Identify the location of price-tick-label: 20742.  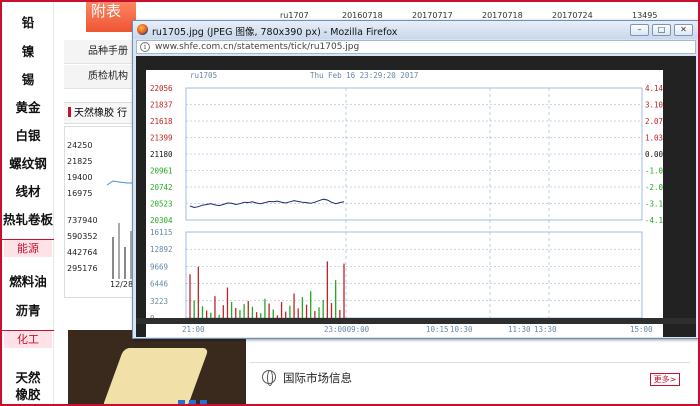
(161, 187).